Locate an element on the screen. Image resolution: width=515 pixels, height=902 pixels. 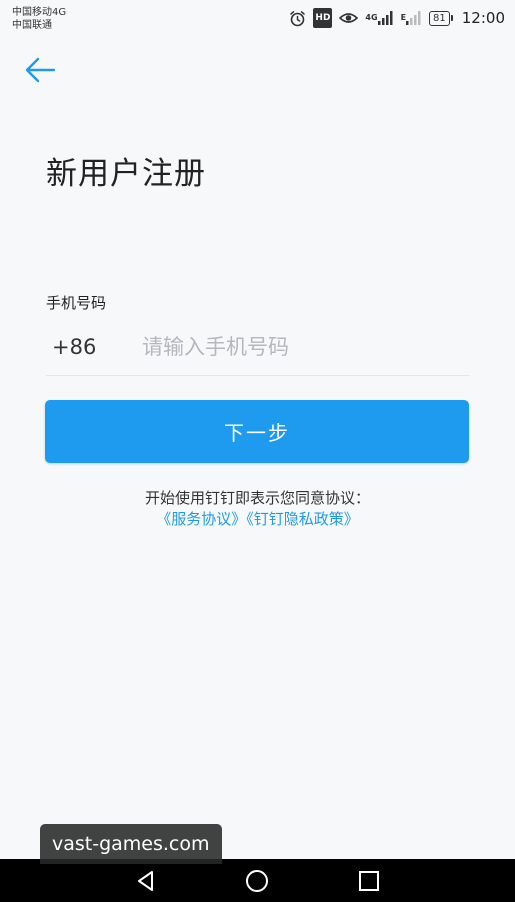
agreement-text: 开始使用钉钉即表示您同意协议： is located at coordinates (257, 498).